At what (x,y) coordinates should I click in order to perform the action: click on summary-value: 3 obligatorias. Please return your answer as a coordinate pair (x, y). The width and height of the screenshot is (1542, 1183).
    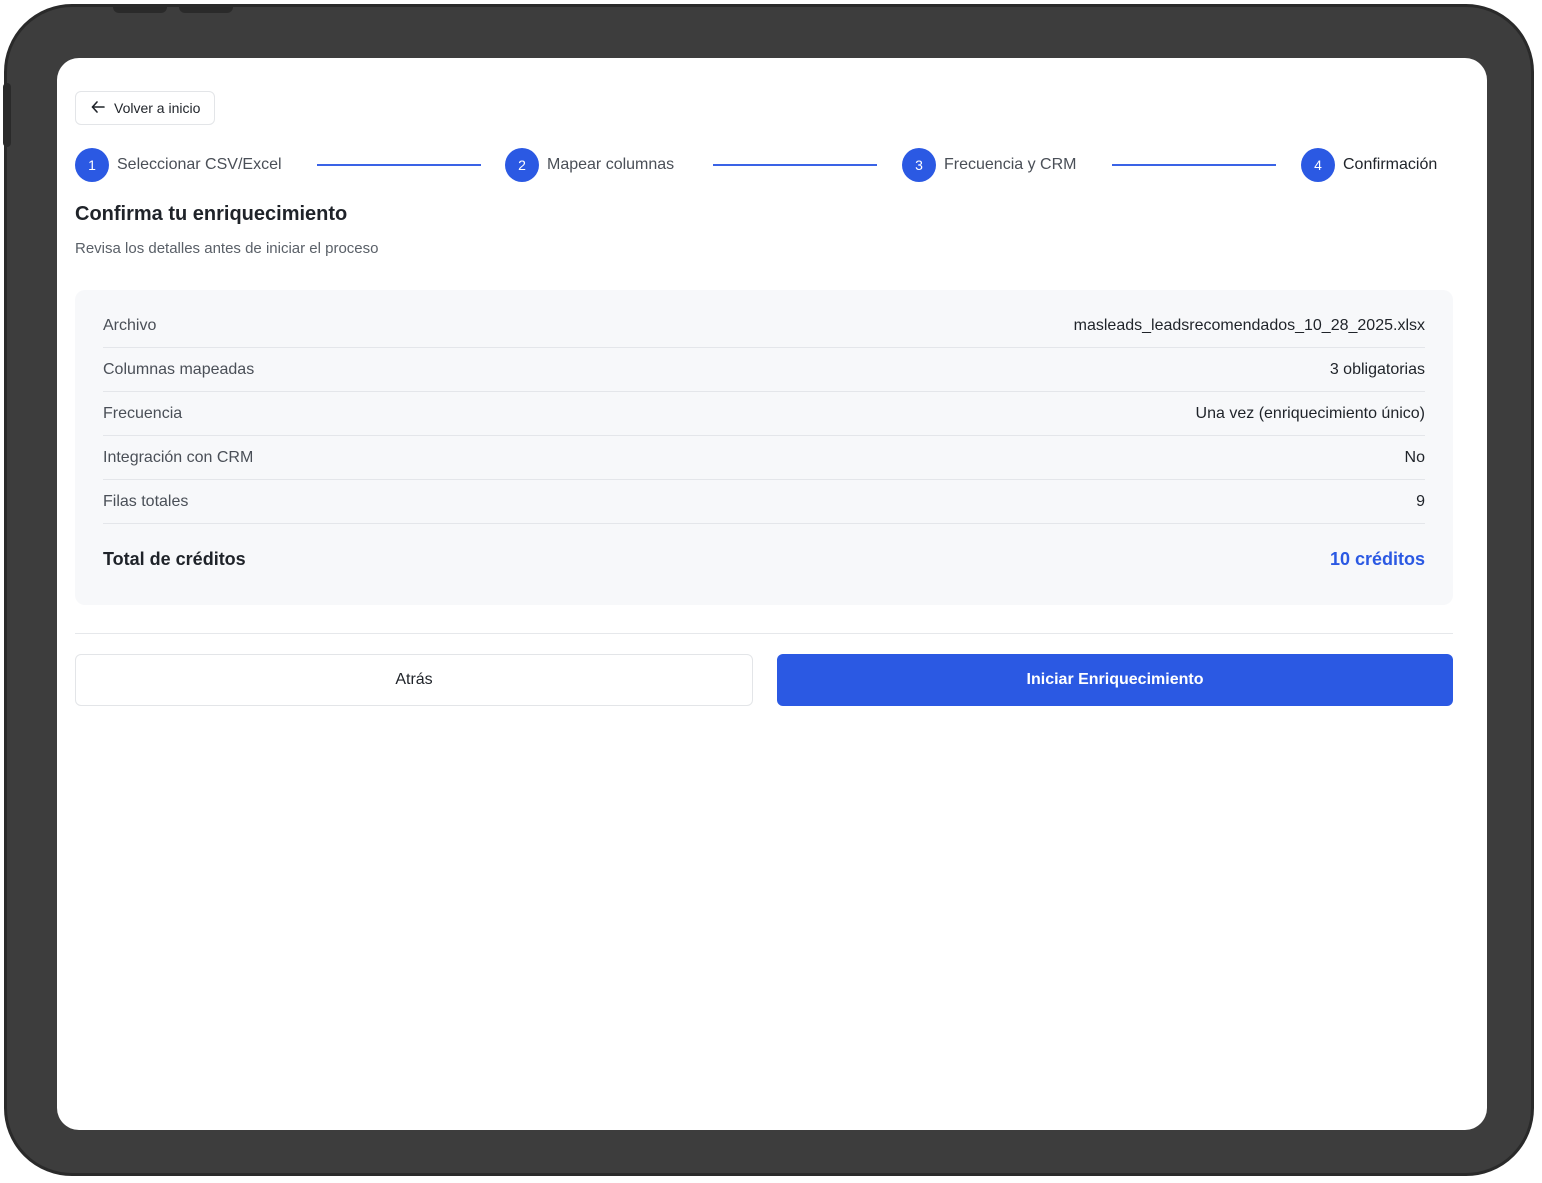
    Looking at the image, I should click on (1377, 369).